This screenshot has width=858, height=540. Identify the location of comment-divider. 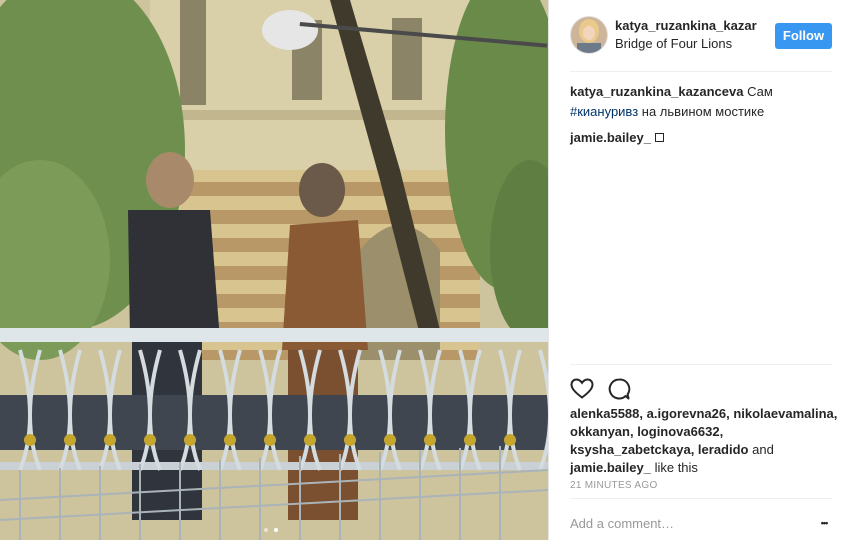
(701, 498).